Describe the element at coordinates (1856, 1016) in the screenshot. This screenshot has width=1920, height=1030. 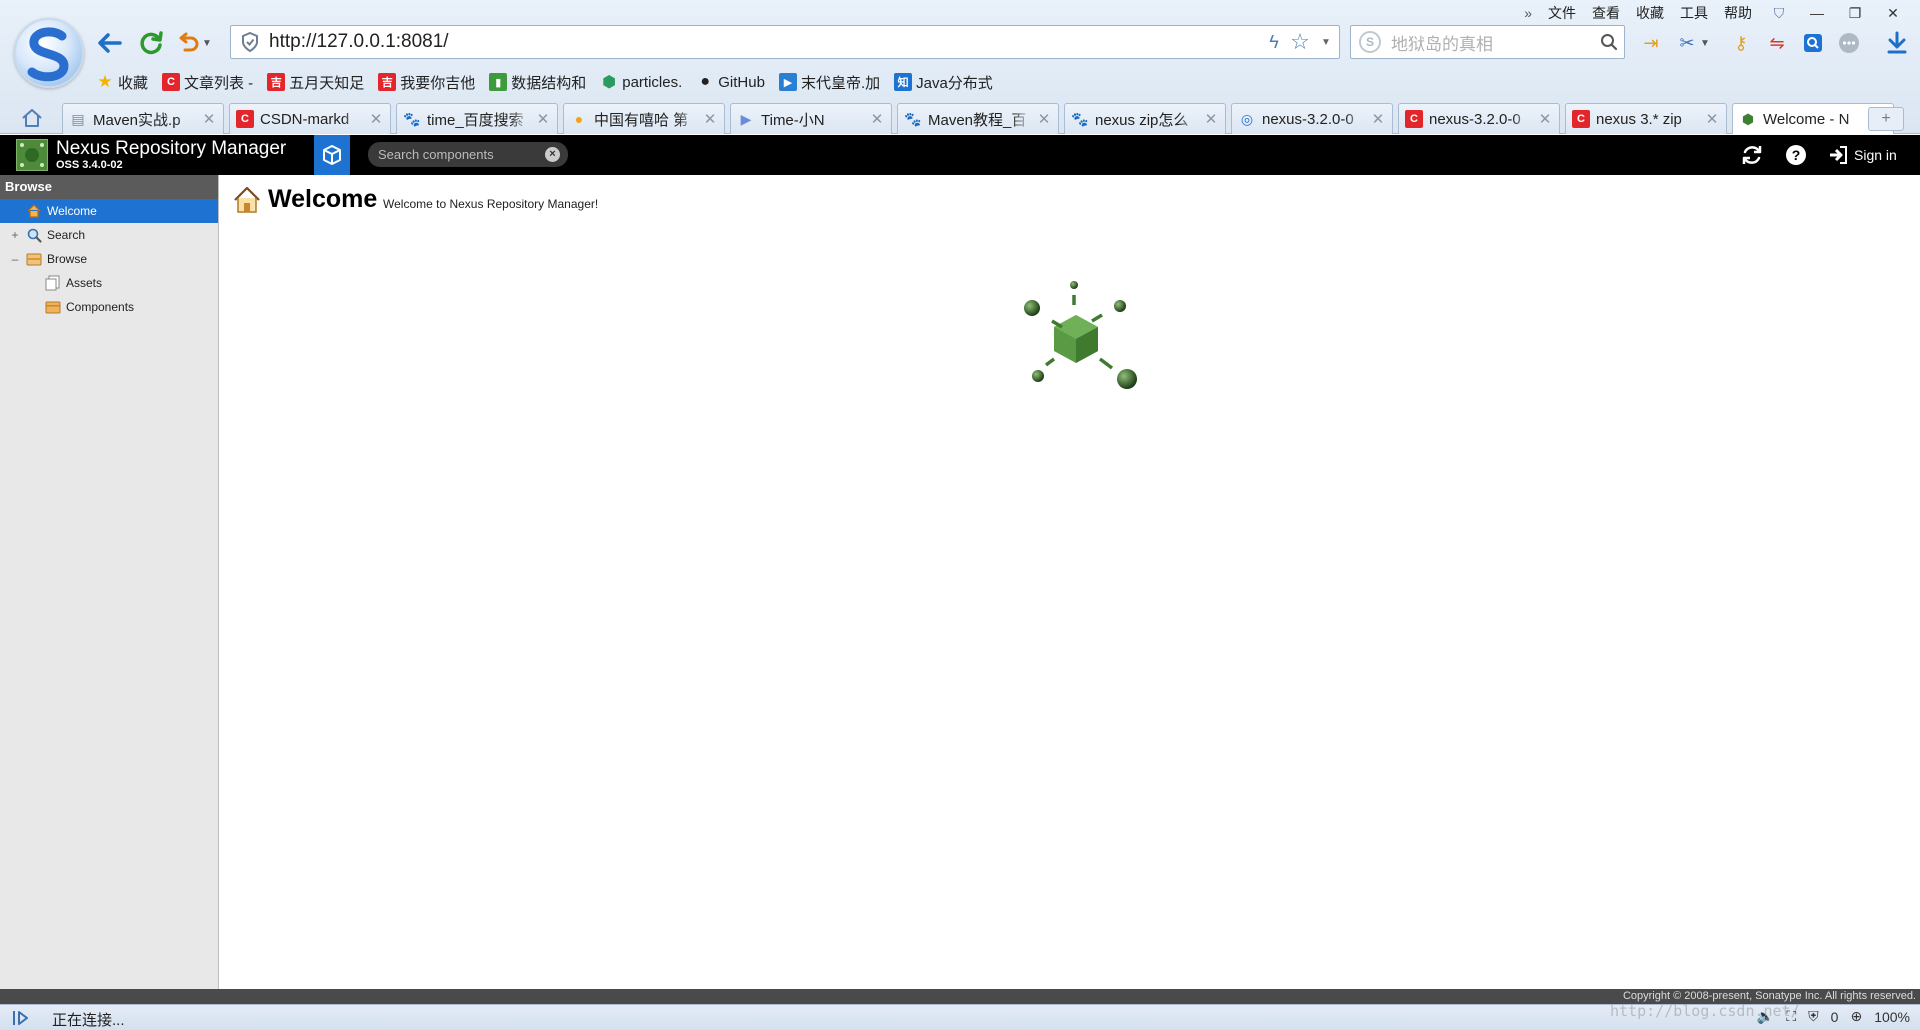
I see `zoom-icon: ⊕` at that location.